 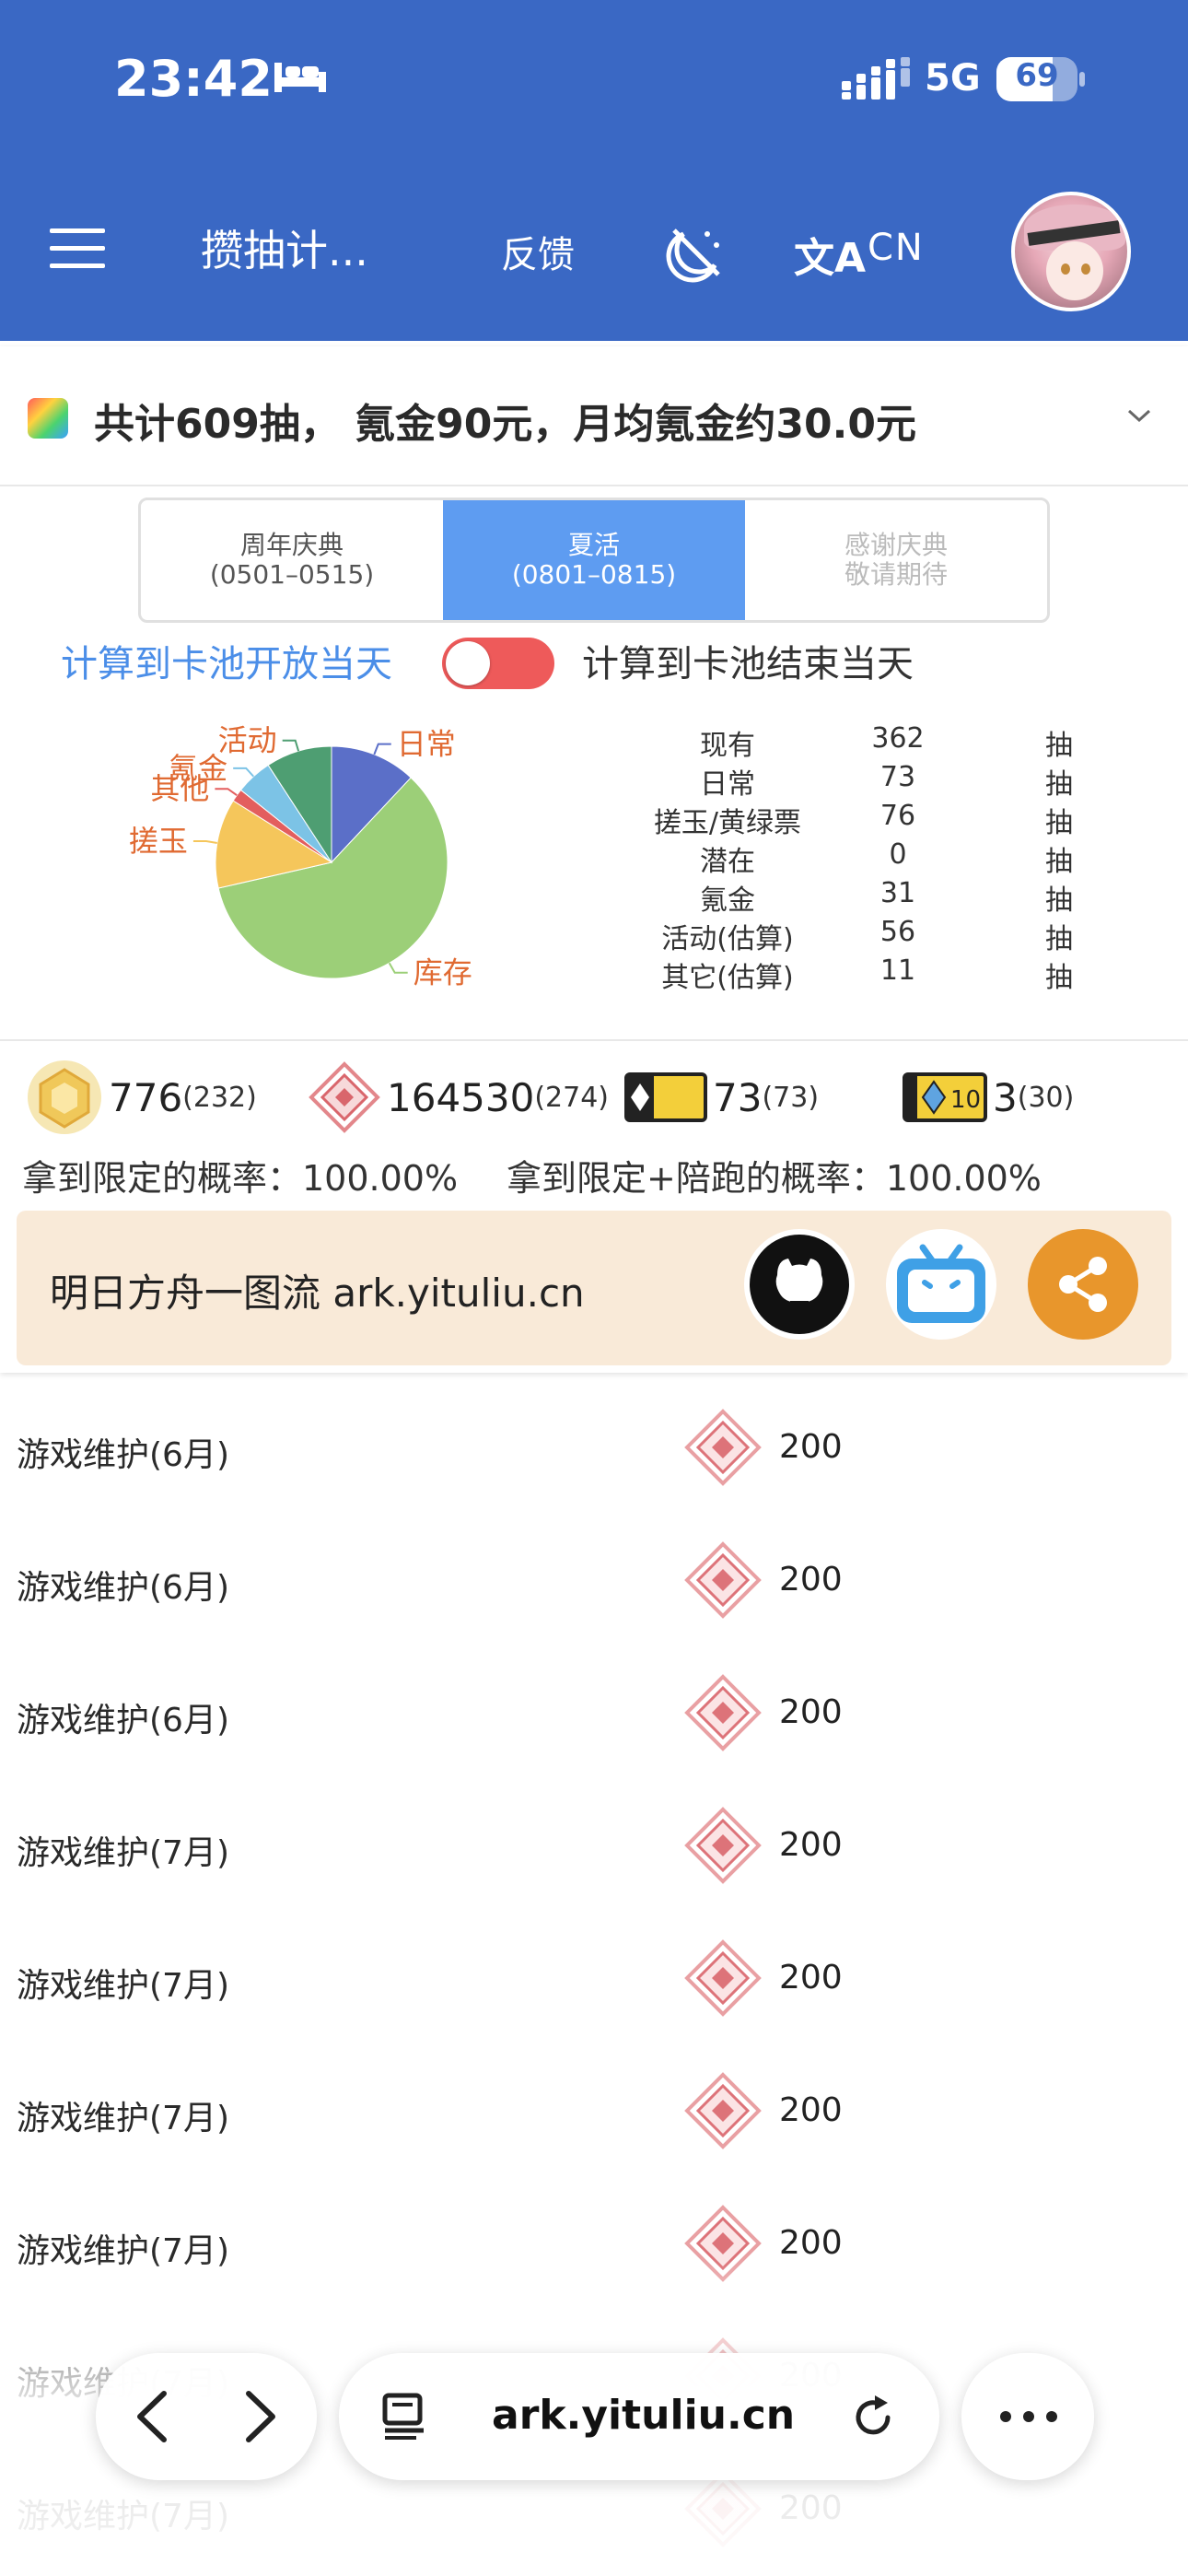 I want to click on stat-row: 搓玉/黄绿票 76 抽, so click(x=865, y=819).